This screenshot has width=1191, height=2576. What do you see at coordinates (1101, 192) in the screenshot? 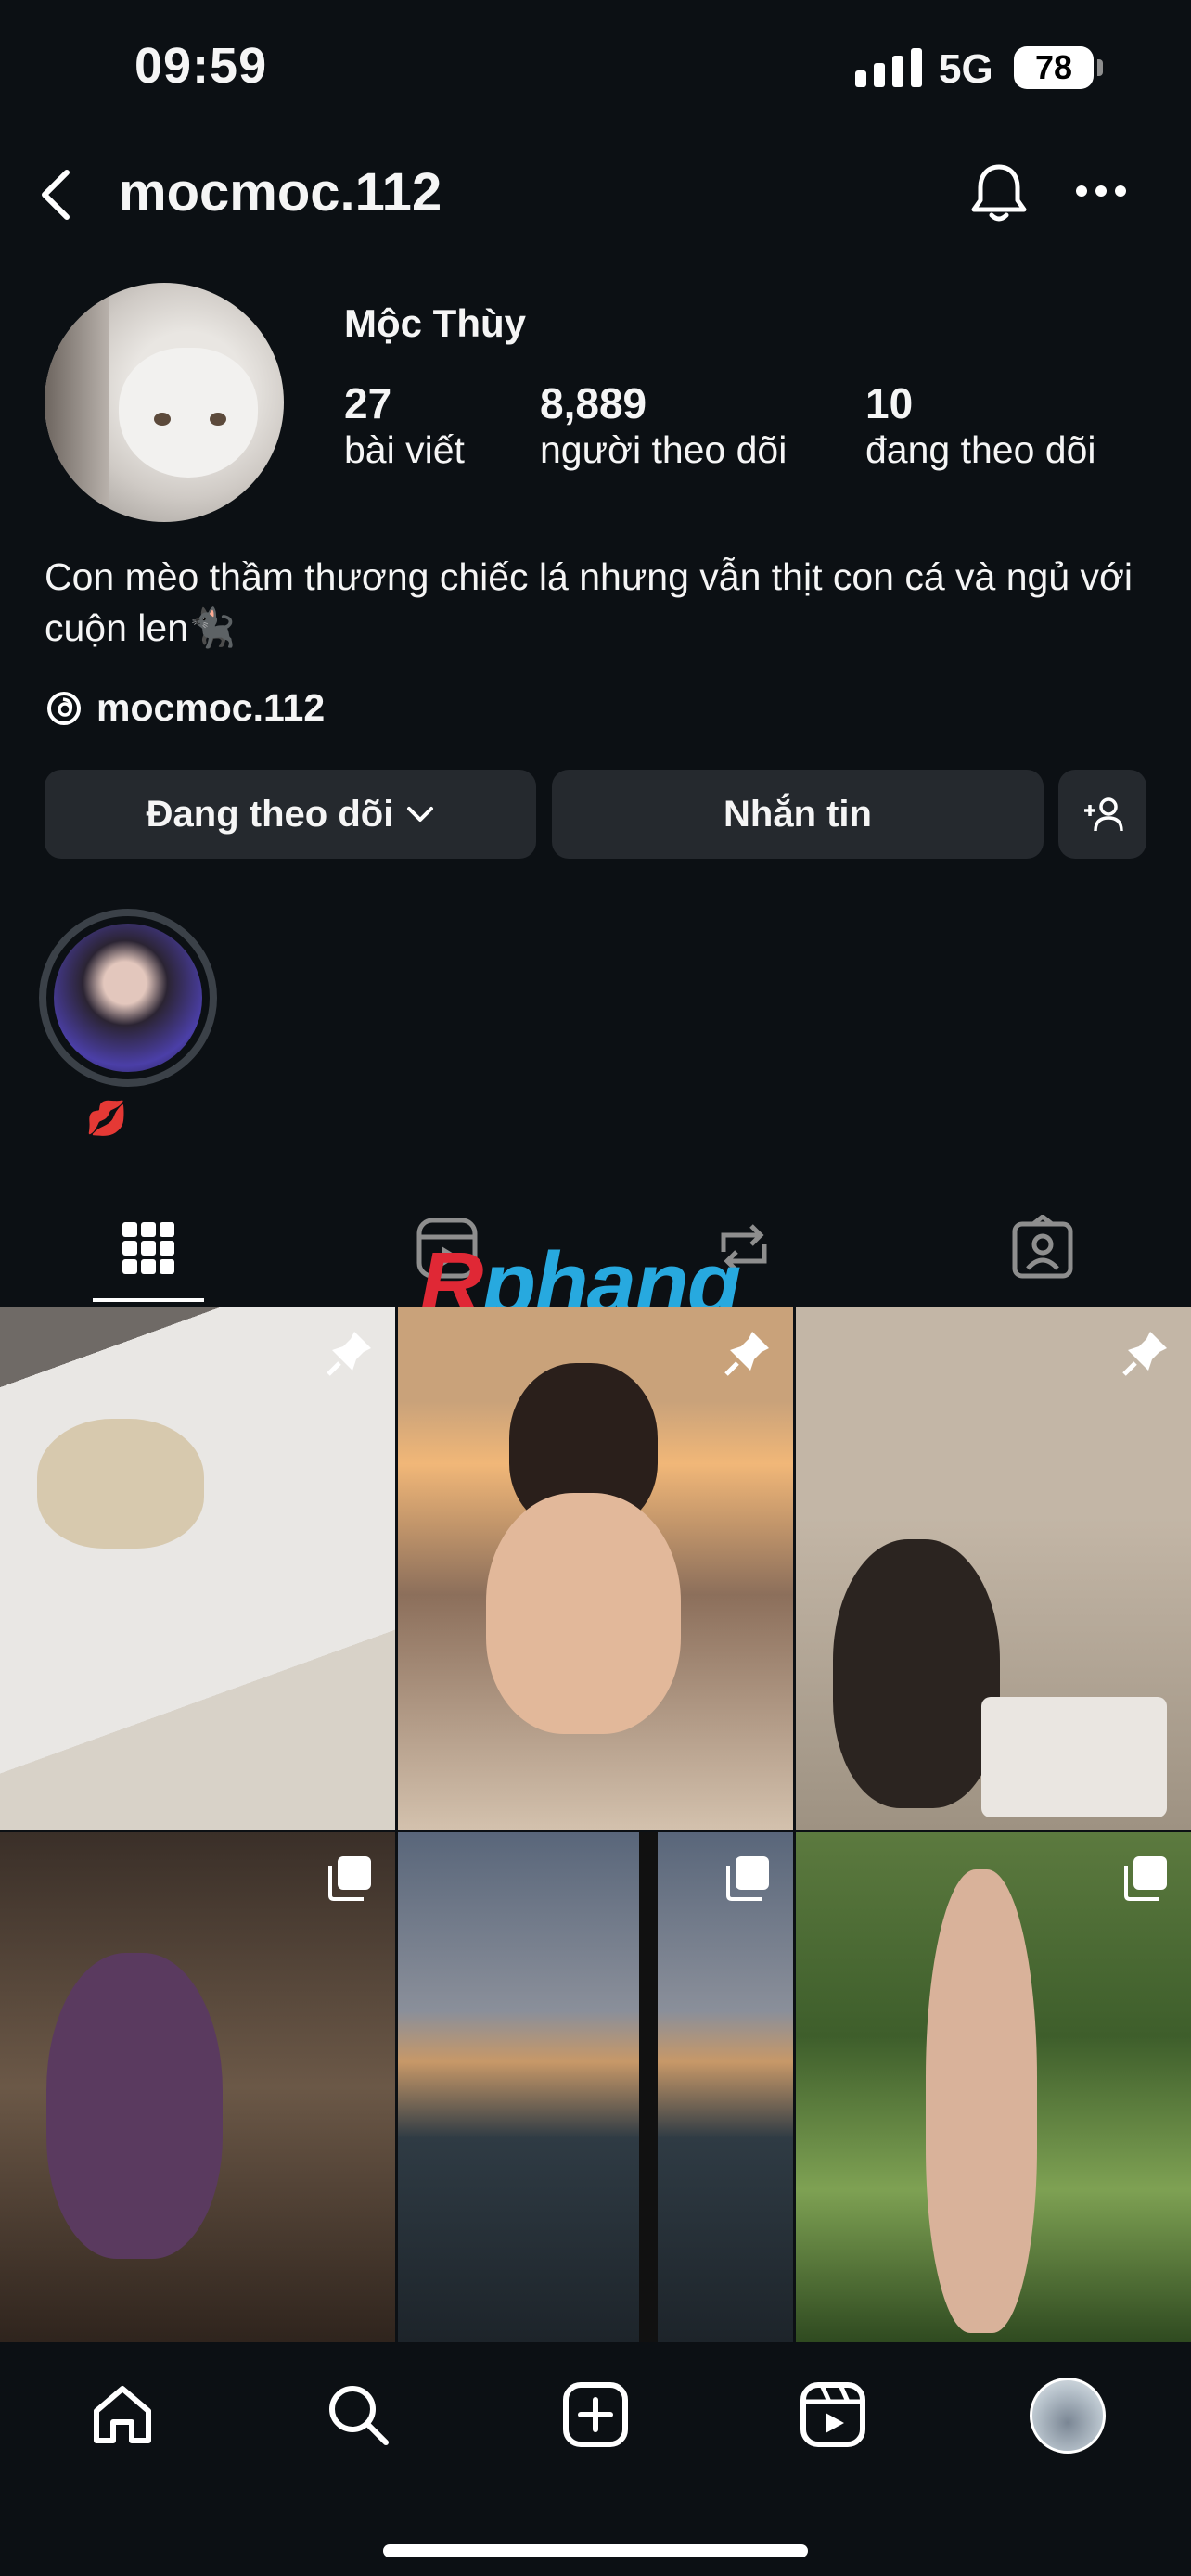
I see `more-options-icon` at bounding box center [1101, 192].